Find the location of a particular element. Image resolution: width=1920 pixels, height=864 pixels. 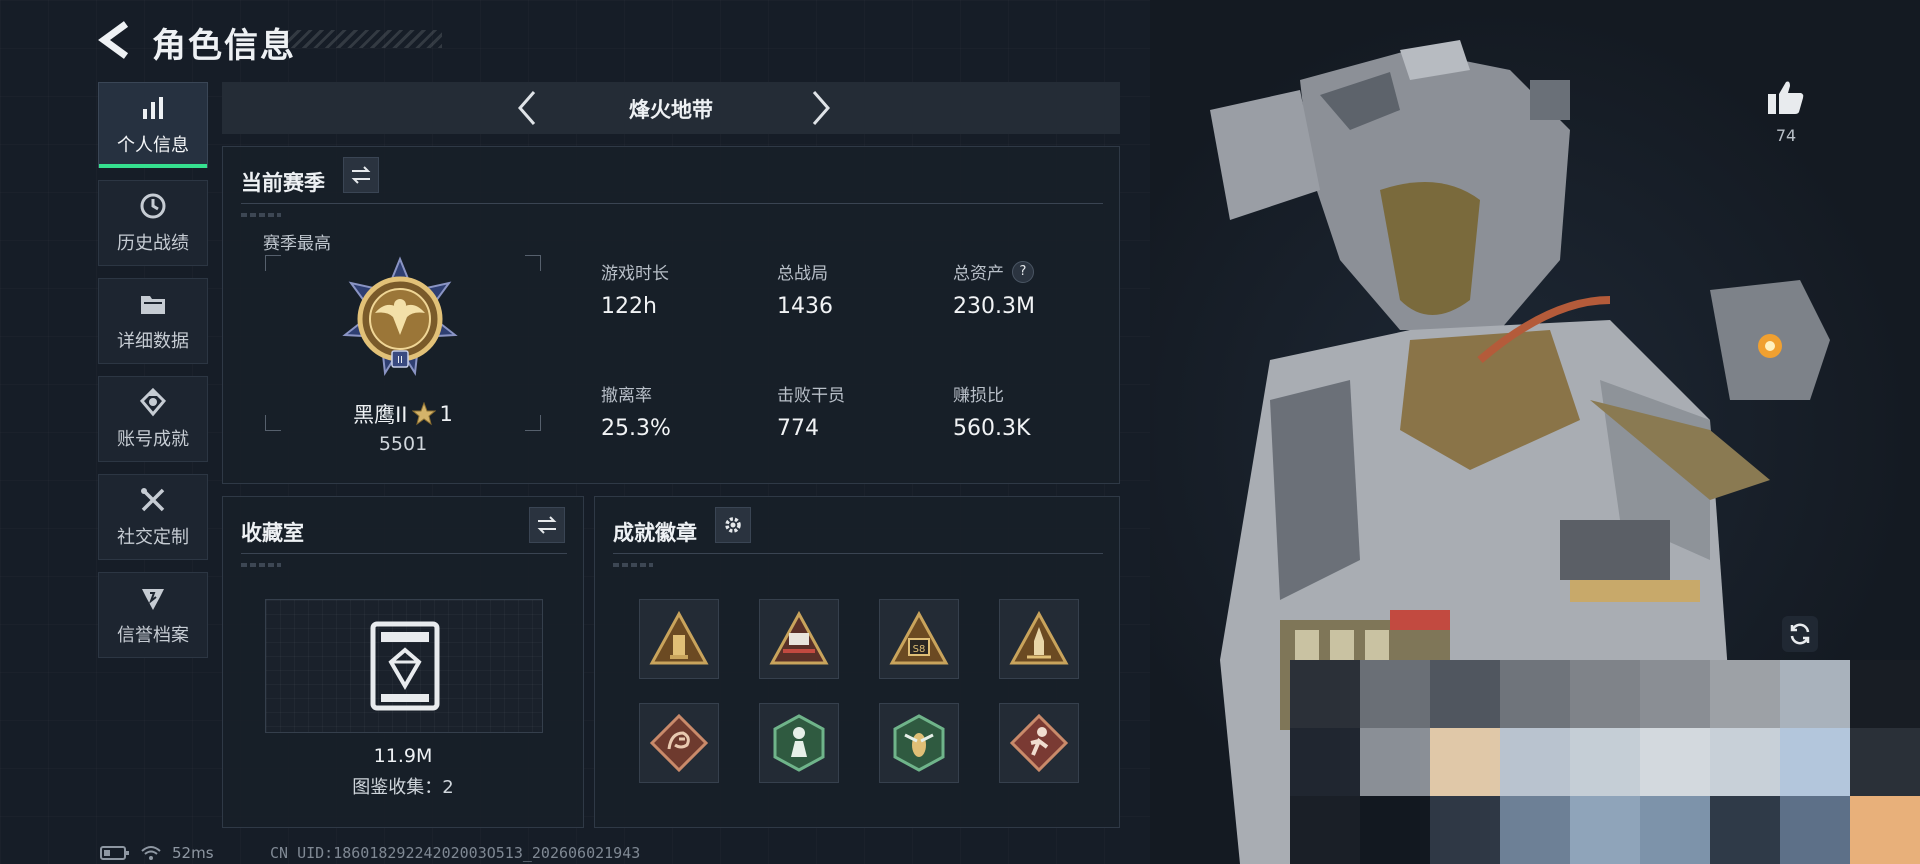

season-panel-title: 当前赛季 is located at coordinates (283, 183).